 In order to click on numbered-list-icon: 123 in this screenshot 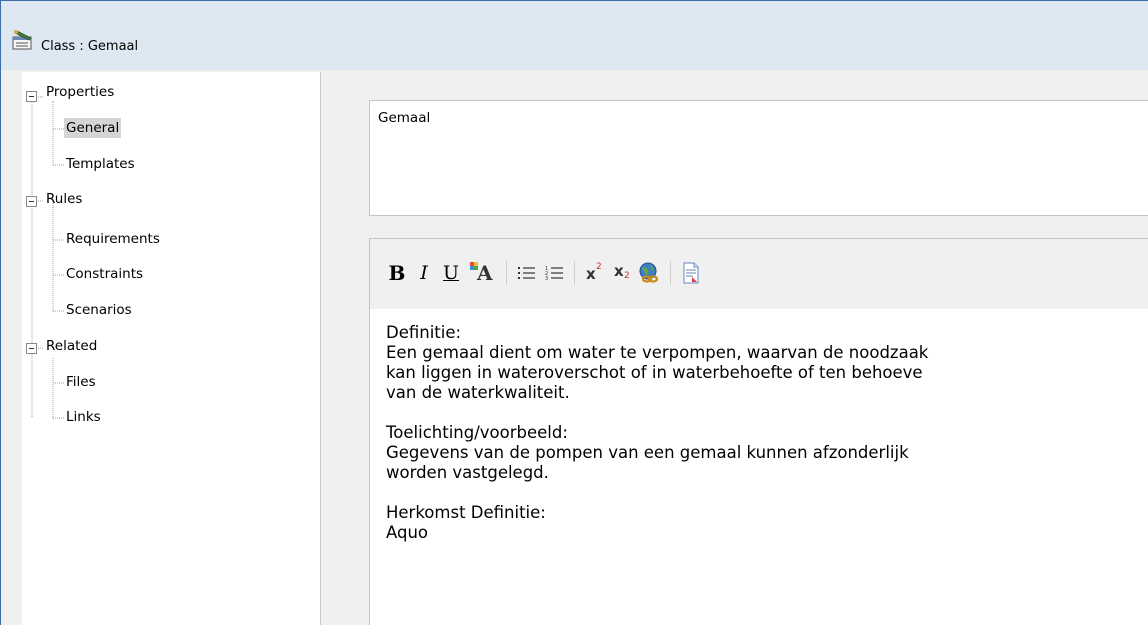, I will do `click(554, 274)`.